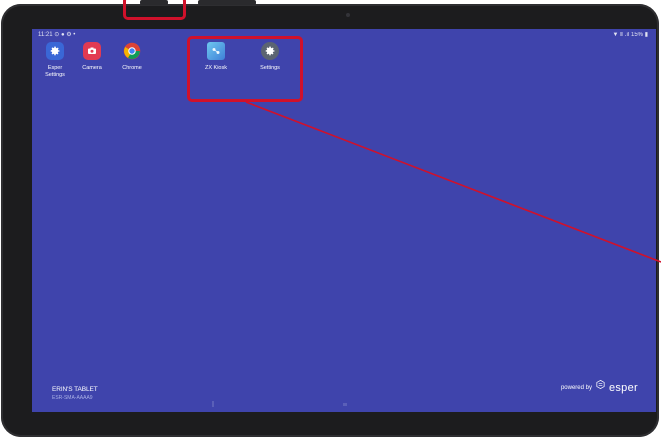 This screenshot has width=661, height=440. I want to click on app-label: Esper Settings, so click(55, 71).